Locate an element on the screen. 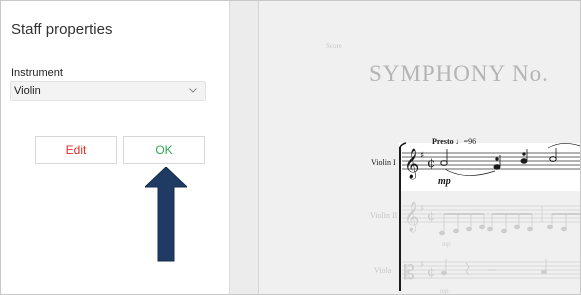  tempo-text: Presto is located at coordinates (443, 141).